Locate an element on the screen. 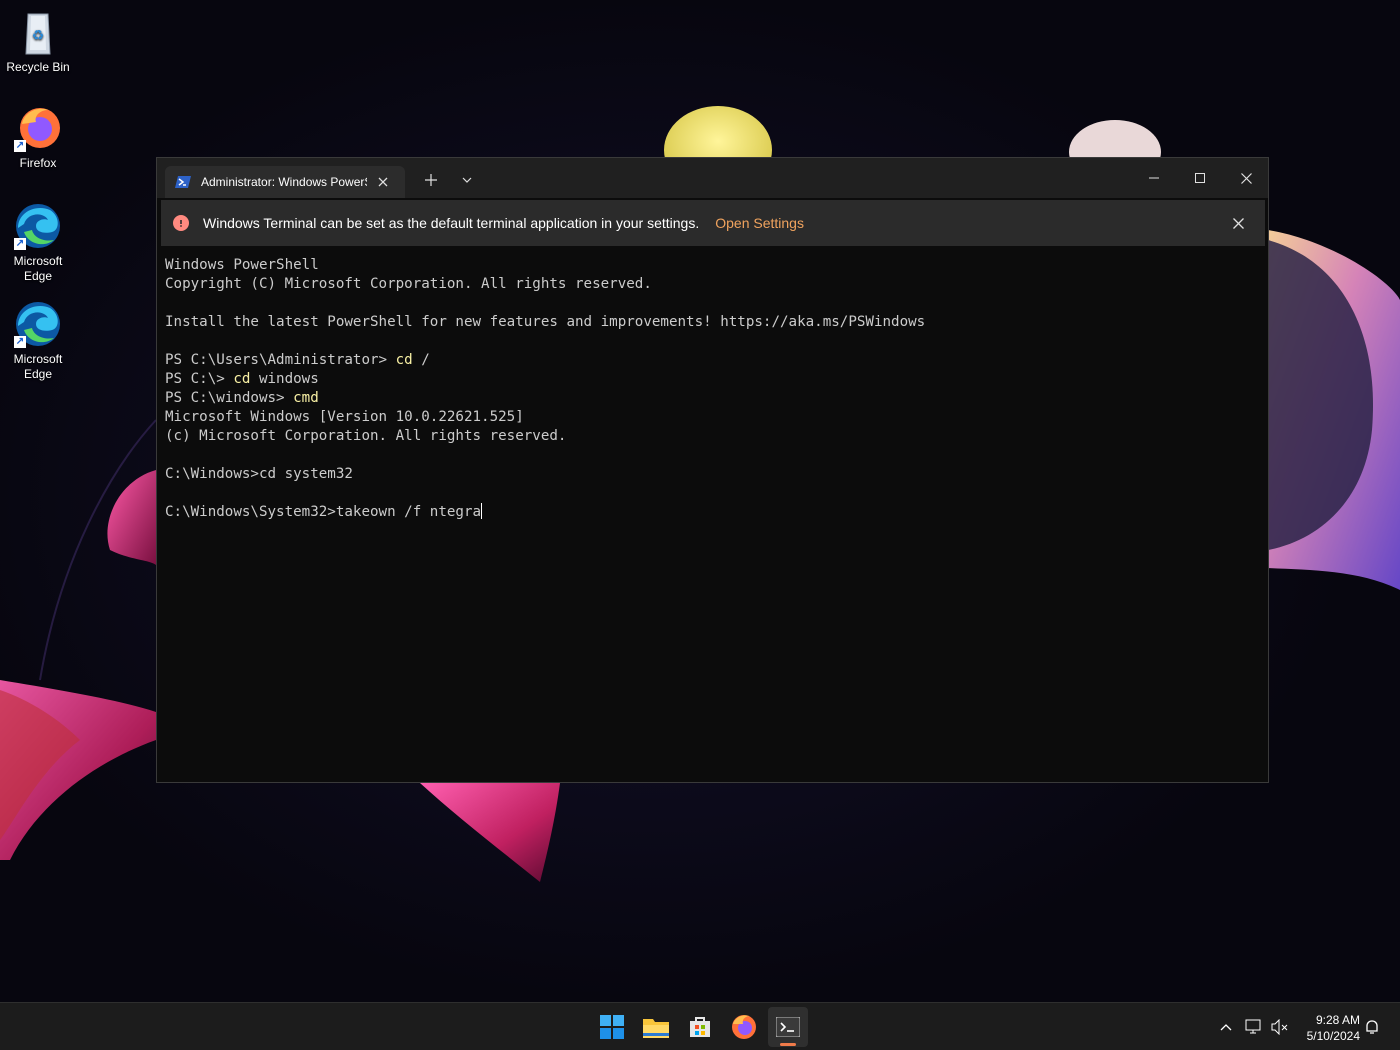 The image size is (1400, 1050). terminal-icon is located at coordinates (788, 1027).